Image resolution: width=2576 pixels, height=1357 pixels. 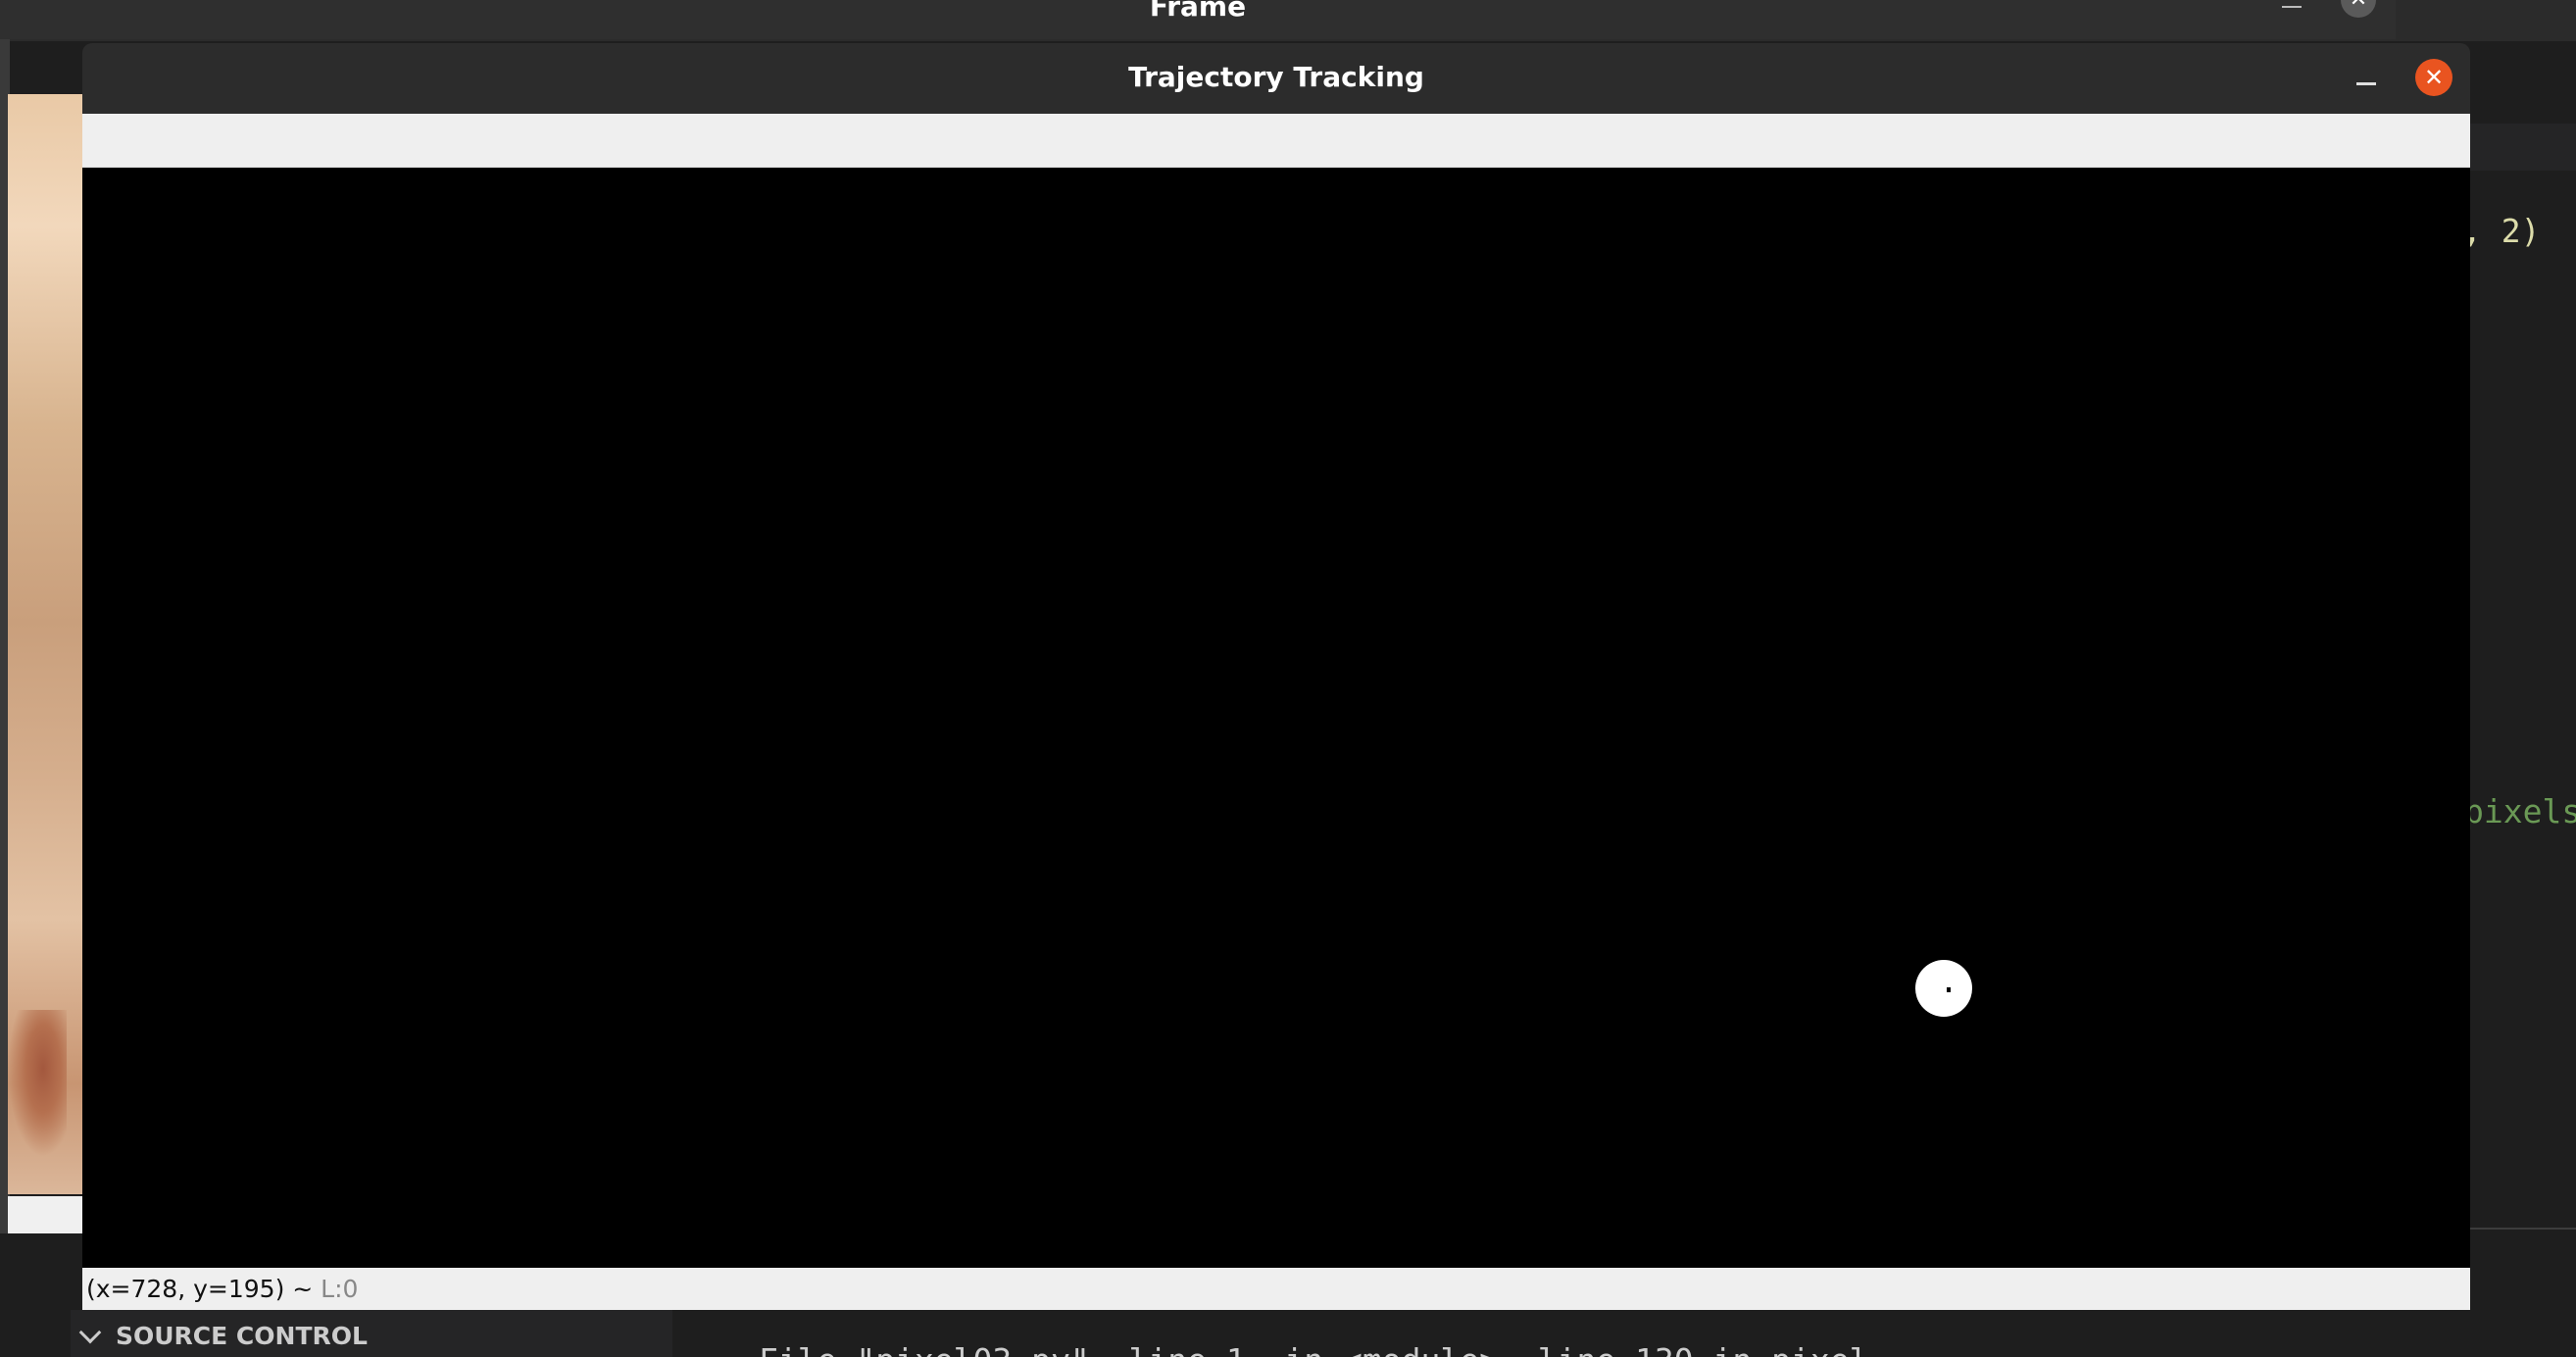 What do you see at coordinates (1276, 141) in the screenshot?
I see `window-toolbar` at bounding box center [1276, 141].